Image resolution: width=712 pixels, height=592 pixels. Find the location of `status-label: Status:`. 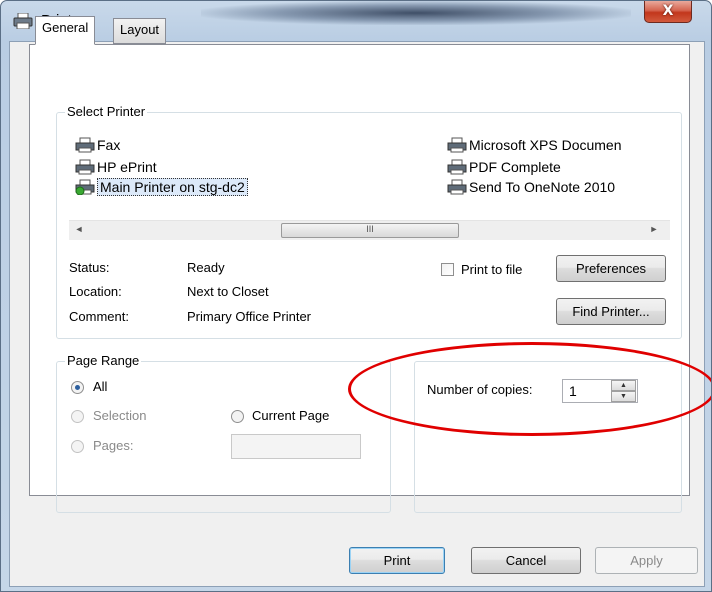

status-label: Status: is located at coordinates (89, 267).